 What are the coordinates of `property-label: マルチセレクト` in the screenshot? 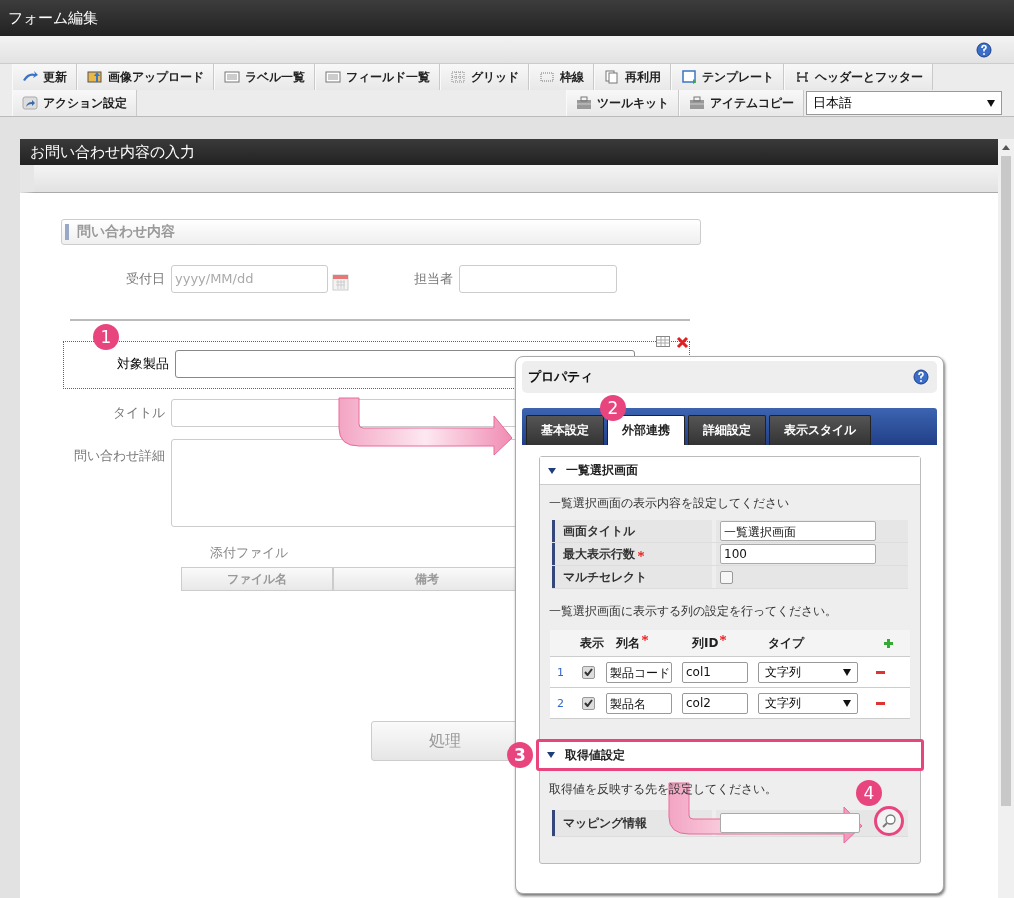 It's located at (632, 577).